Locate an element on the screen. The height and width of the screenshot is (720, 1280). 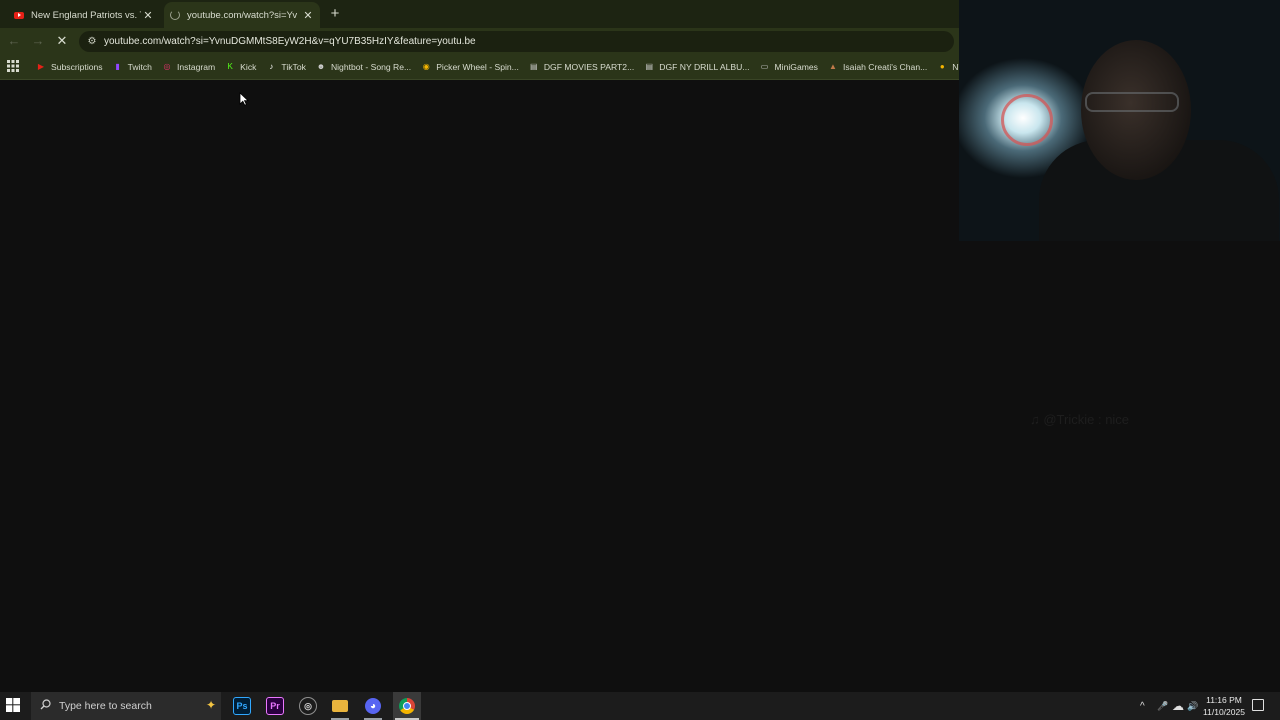
notification-icon is located at coordinates (1258, 705).